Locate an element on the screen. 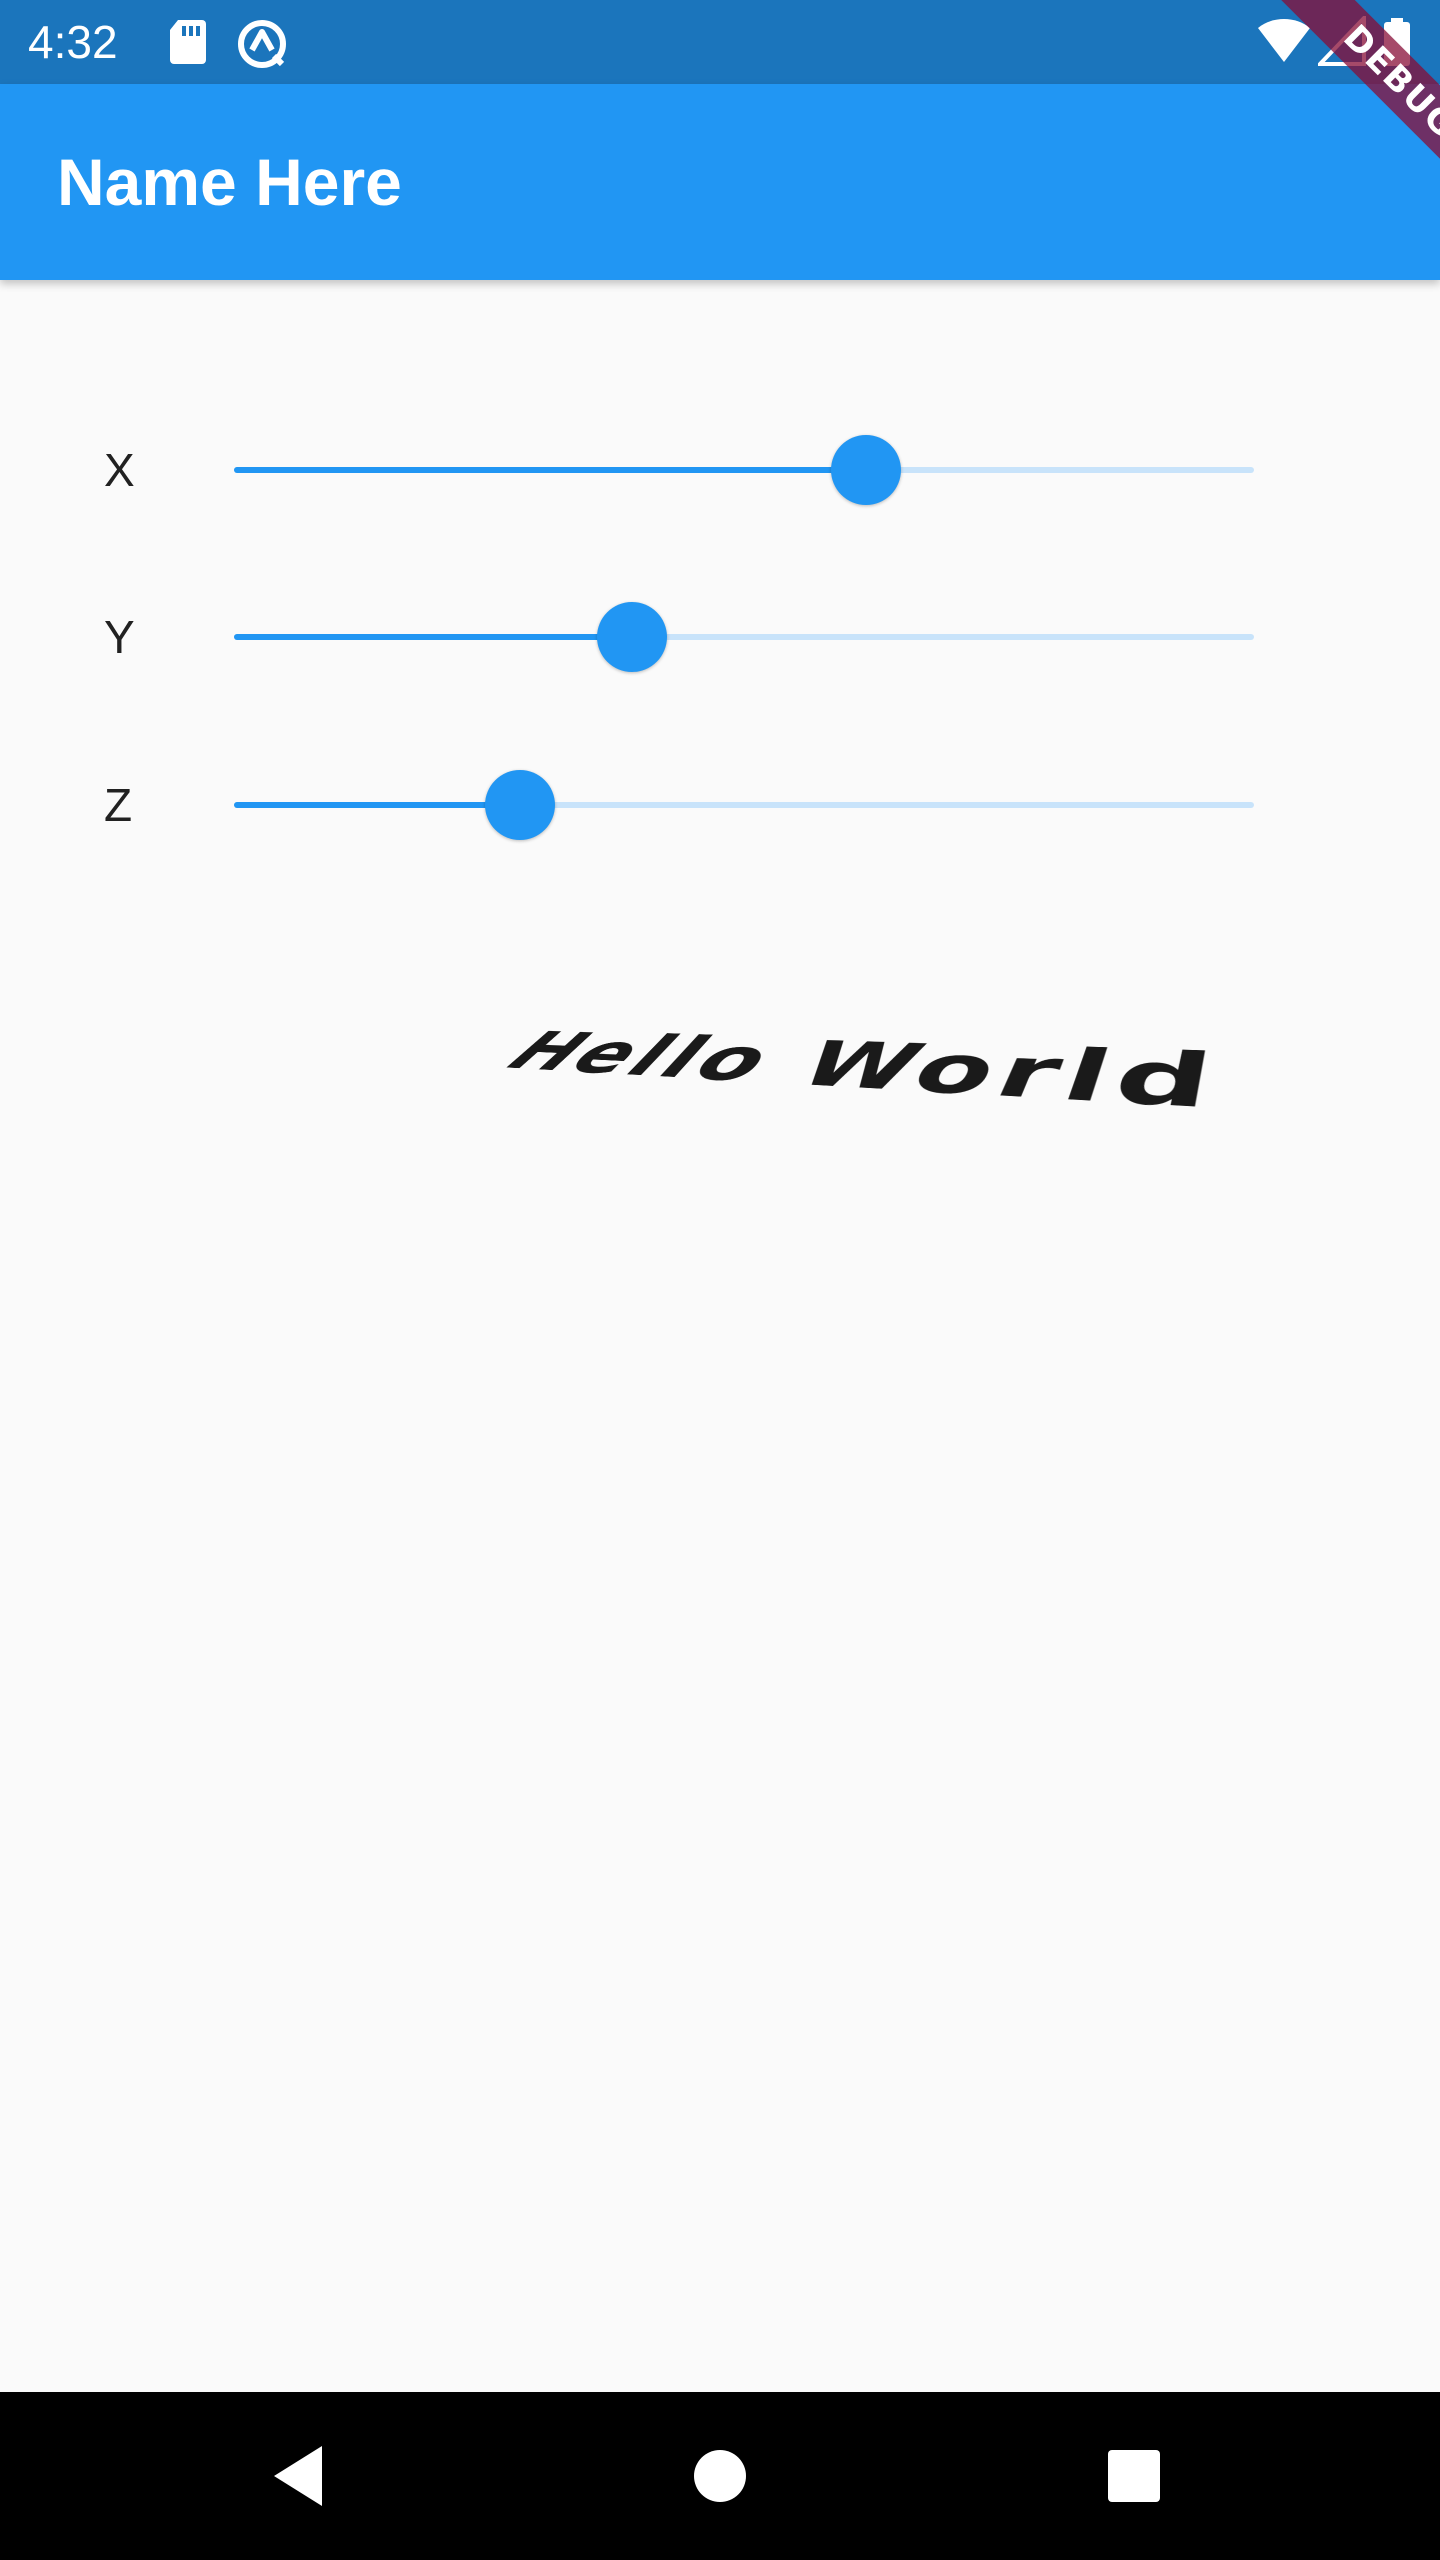  wifi-icon is located at coordinates (1284, 42).